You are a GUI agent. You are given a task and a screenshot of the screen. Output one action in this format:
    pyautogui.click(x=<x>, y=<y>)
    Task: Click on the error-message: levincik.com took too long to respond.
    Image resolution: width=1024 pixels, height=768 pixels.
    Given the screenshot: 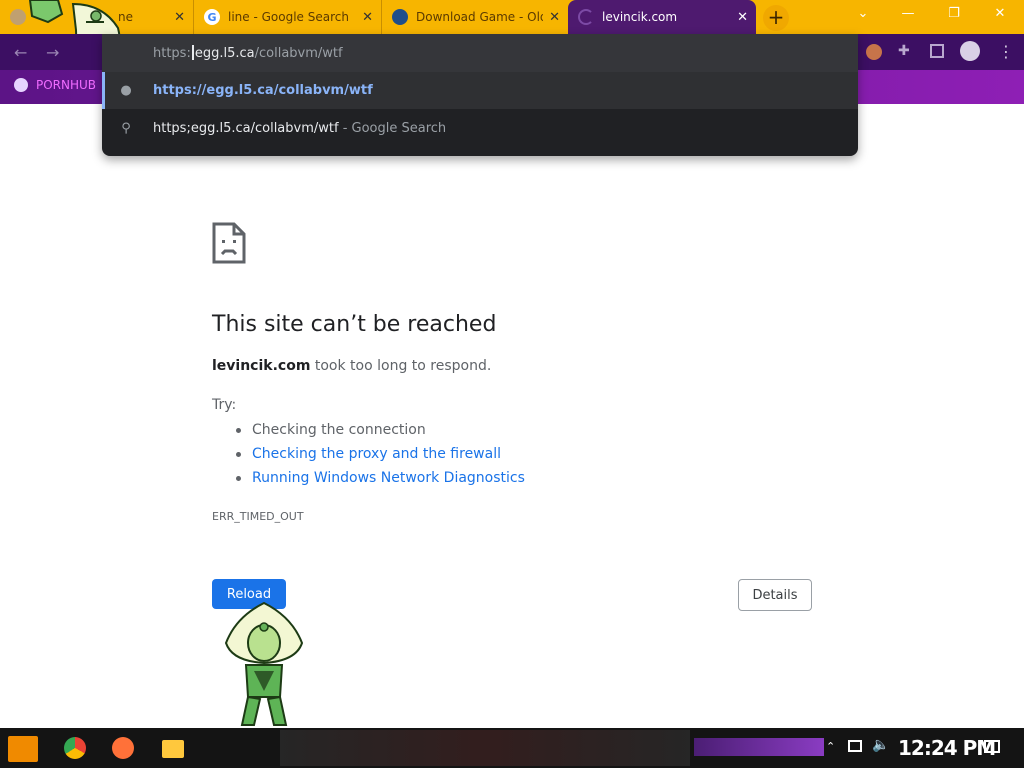 What is the action you would take?
    pyautogui.click(x=352, y=366)
    